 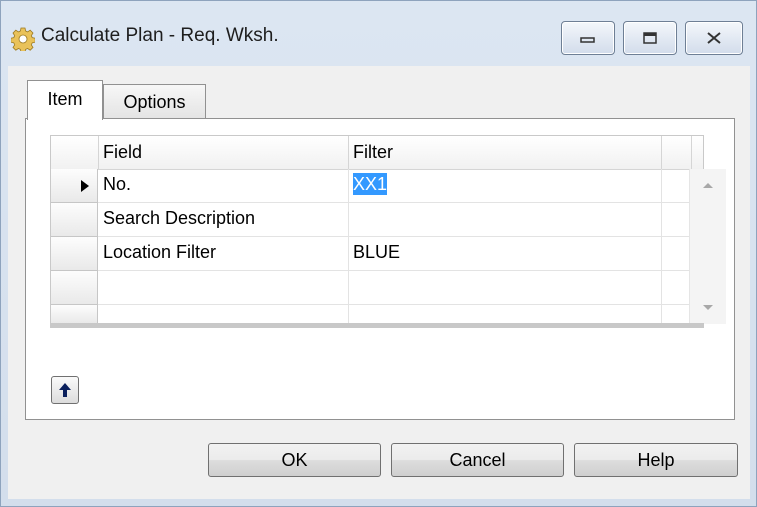 I want to click on column-header-field: Field, so click(x=224, y=152).